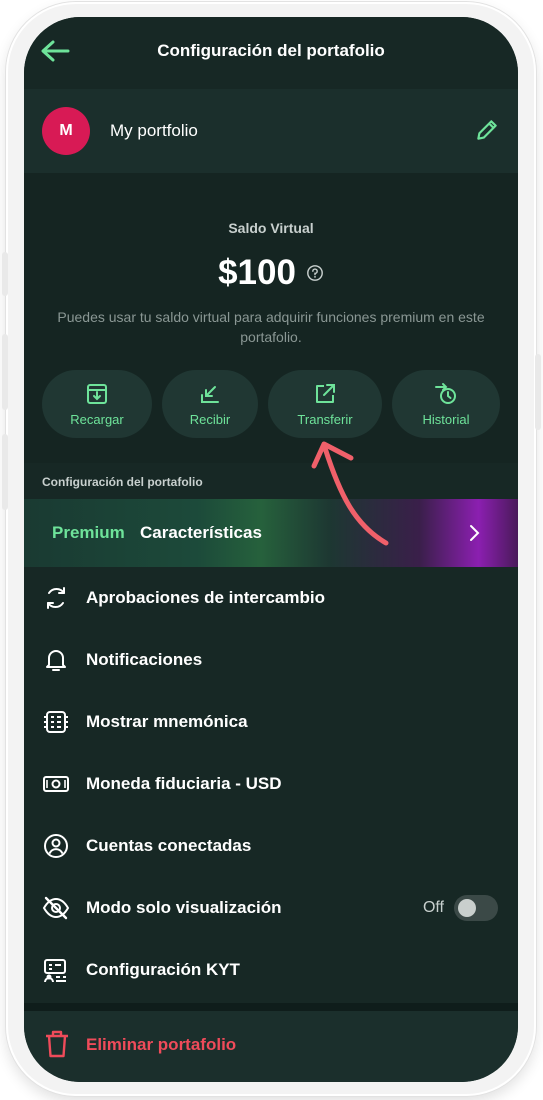 This screenshot has width=543, height=1100. I want to click on transfer-label: Transferir, so click(325, 419).